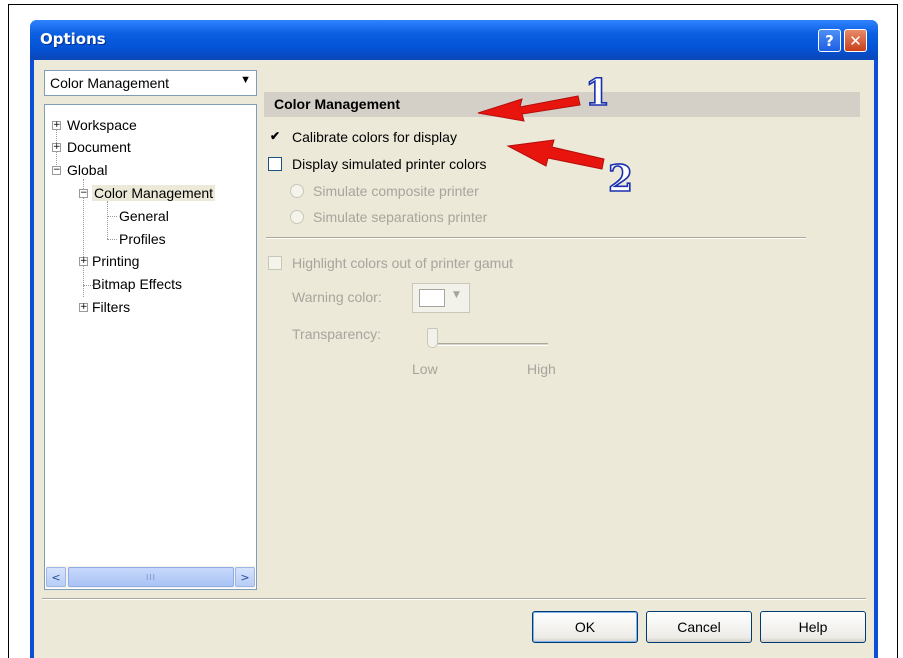  Describe the element at coordinates (389, 164) in the screenshot. I see `simulated-printer-label: Display simulated printer colors` at that location.